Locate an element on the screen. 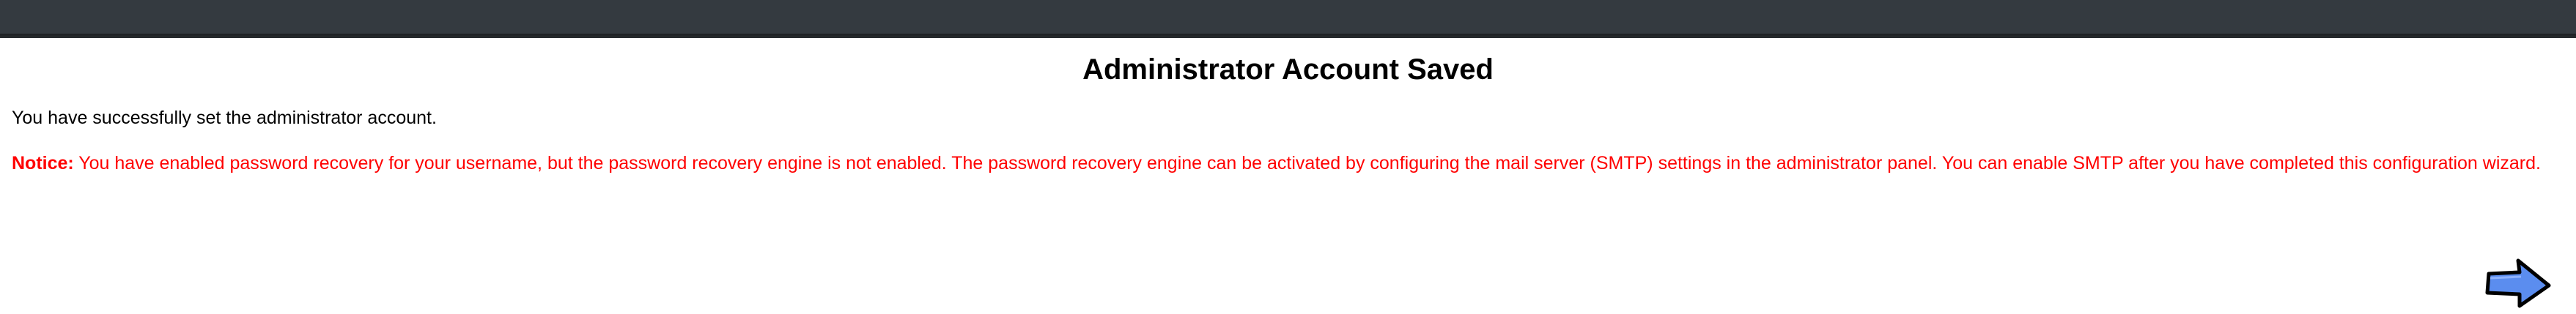 This screenshot has height=314, width=2576. navbar-shadow is located at coordinates (1288, 36).